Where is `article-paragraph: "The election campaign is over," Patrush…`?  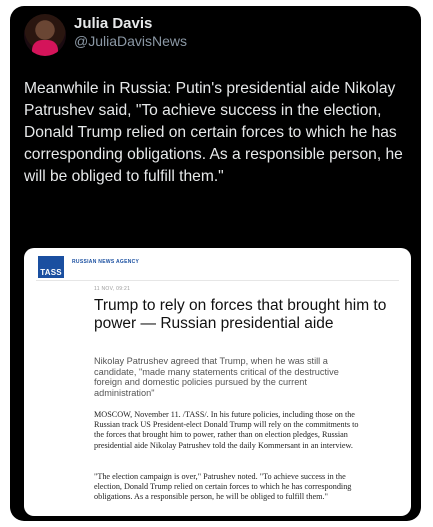
article-paragraph: "The election campaign is over," Patrush… is located at coordinates (223, 487).